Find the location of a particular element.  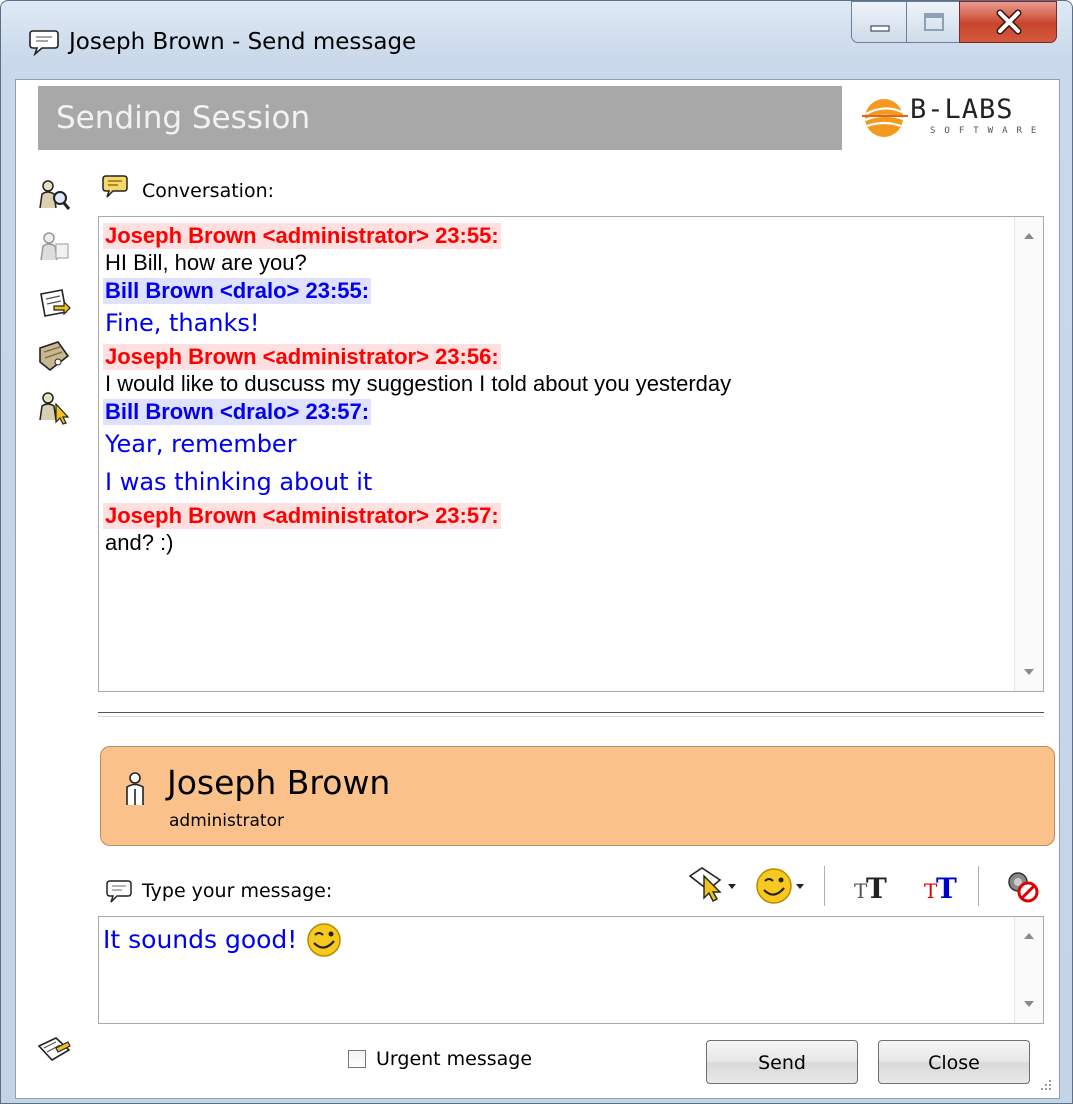

type-message-label: Type your message: is located at coordinates (237, 891).